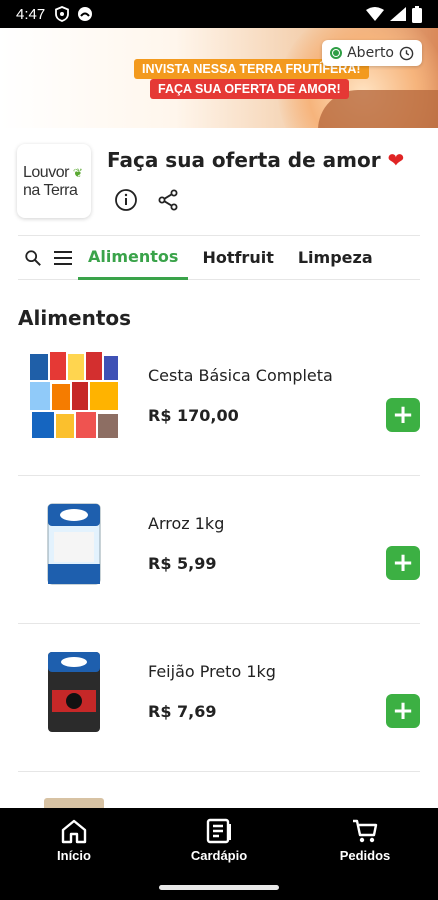 The height and width of the screenshot is (900, 438). I want to click on info-icon, so click(126, 200).